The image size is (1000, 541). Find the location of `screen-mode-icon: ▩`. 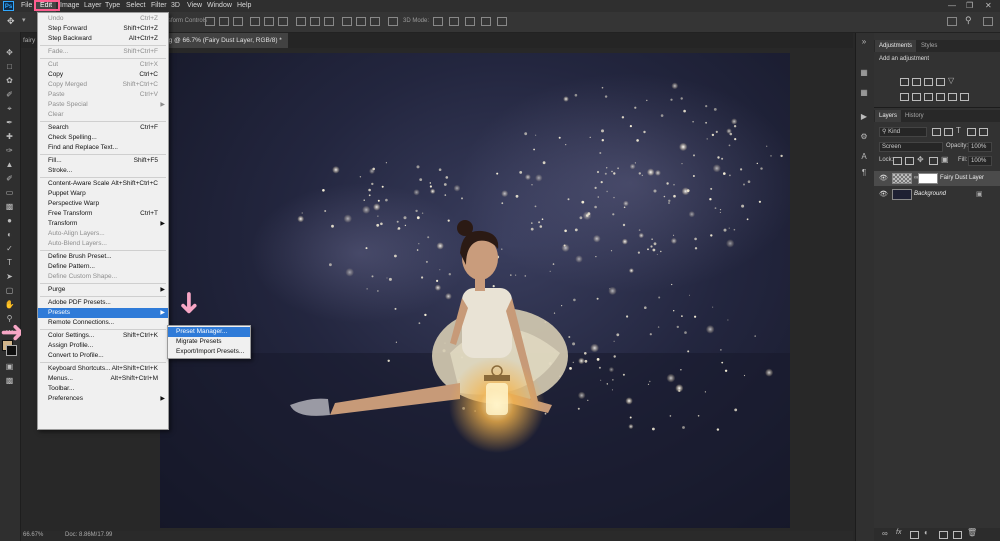

screen-mode-icon: ▩ is located at coordinates (9, 381).